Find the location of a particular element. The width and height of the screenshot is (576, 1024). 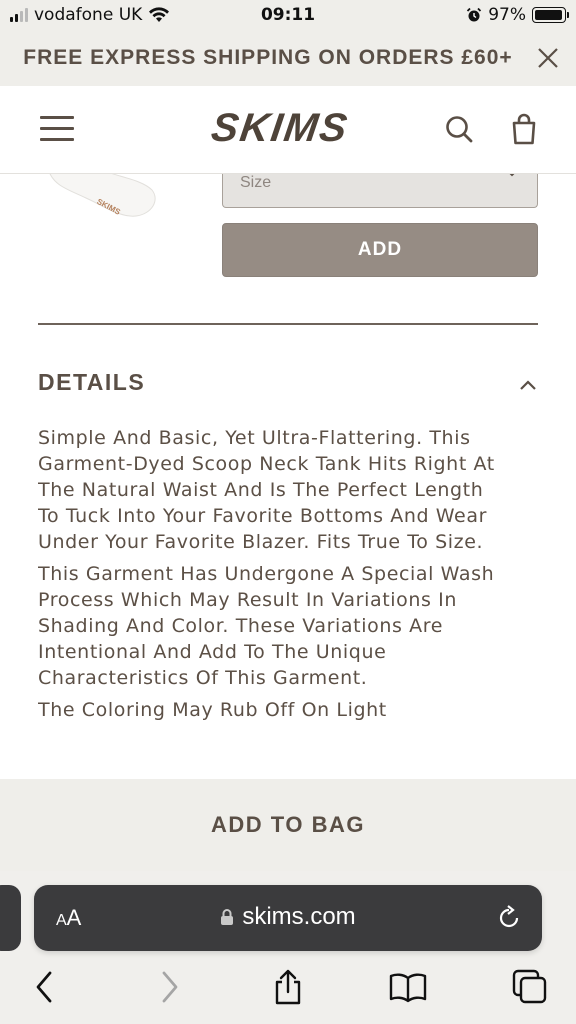

product-thumbnail: SKIMS is located at coordinates (100, 198).